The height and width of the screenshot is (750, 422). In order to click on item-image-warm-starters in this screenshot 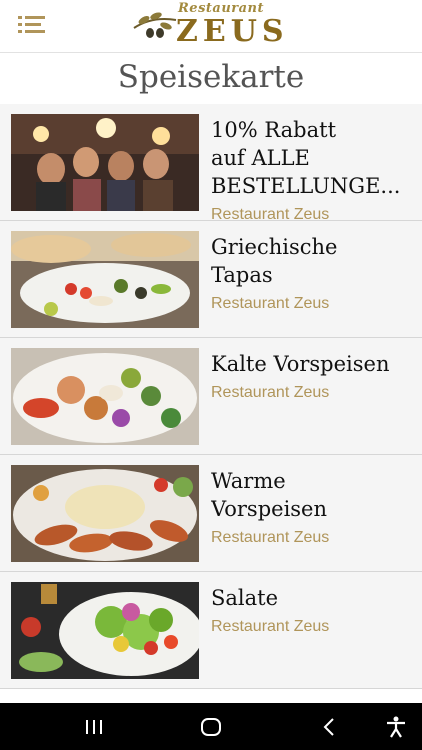, I will do `click(105, 513)`.